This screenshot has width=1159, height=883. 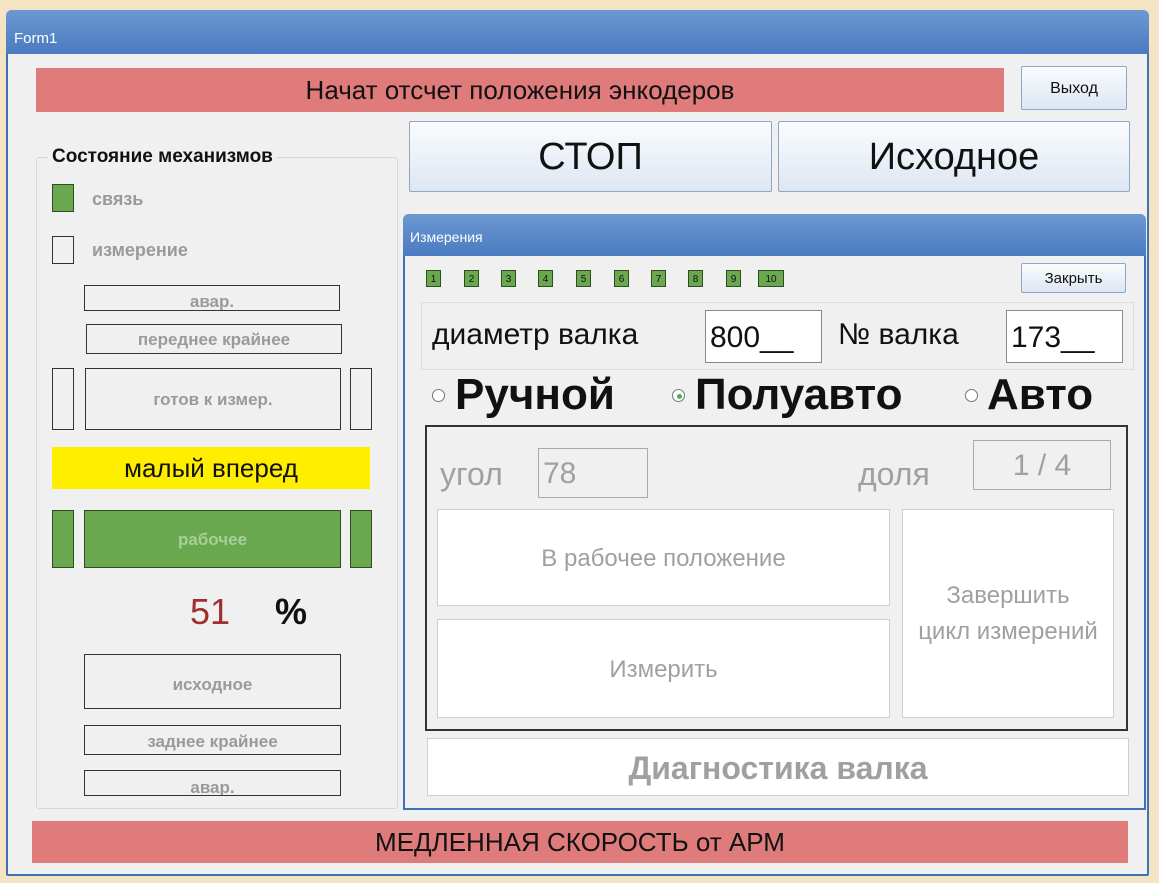 I want to click on top-status-bar: Начат отсчет положения энкодеров, so click(x=520, y=90).